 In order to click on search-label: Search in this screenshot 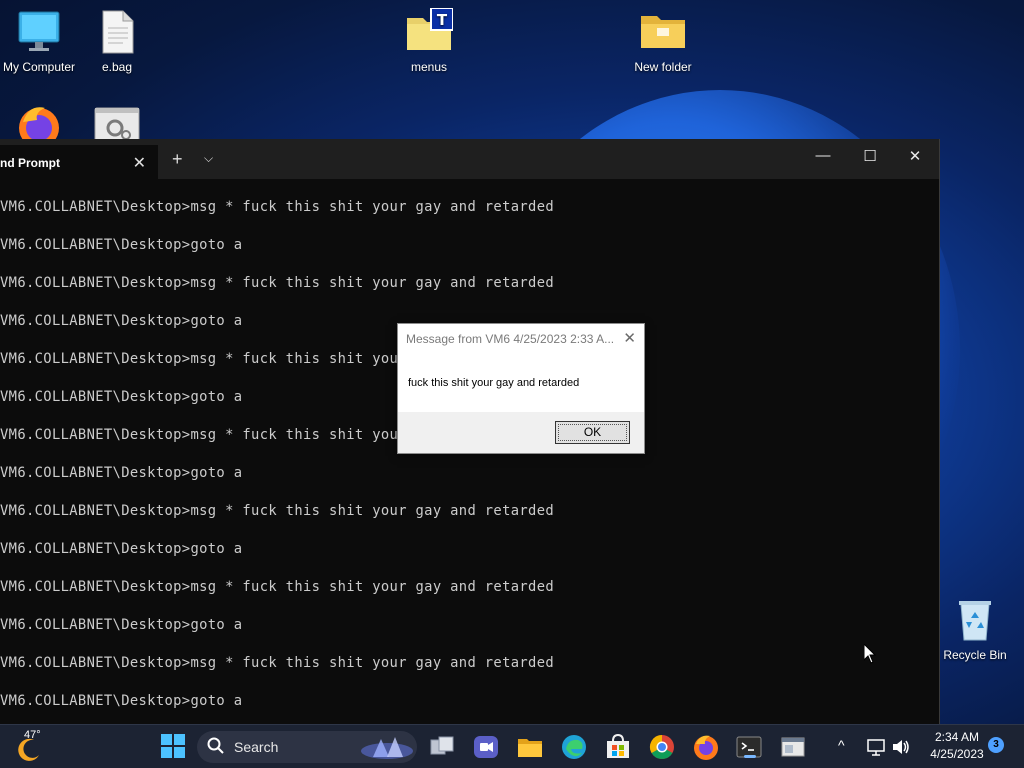, I will do `click(256, 747)`.